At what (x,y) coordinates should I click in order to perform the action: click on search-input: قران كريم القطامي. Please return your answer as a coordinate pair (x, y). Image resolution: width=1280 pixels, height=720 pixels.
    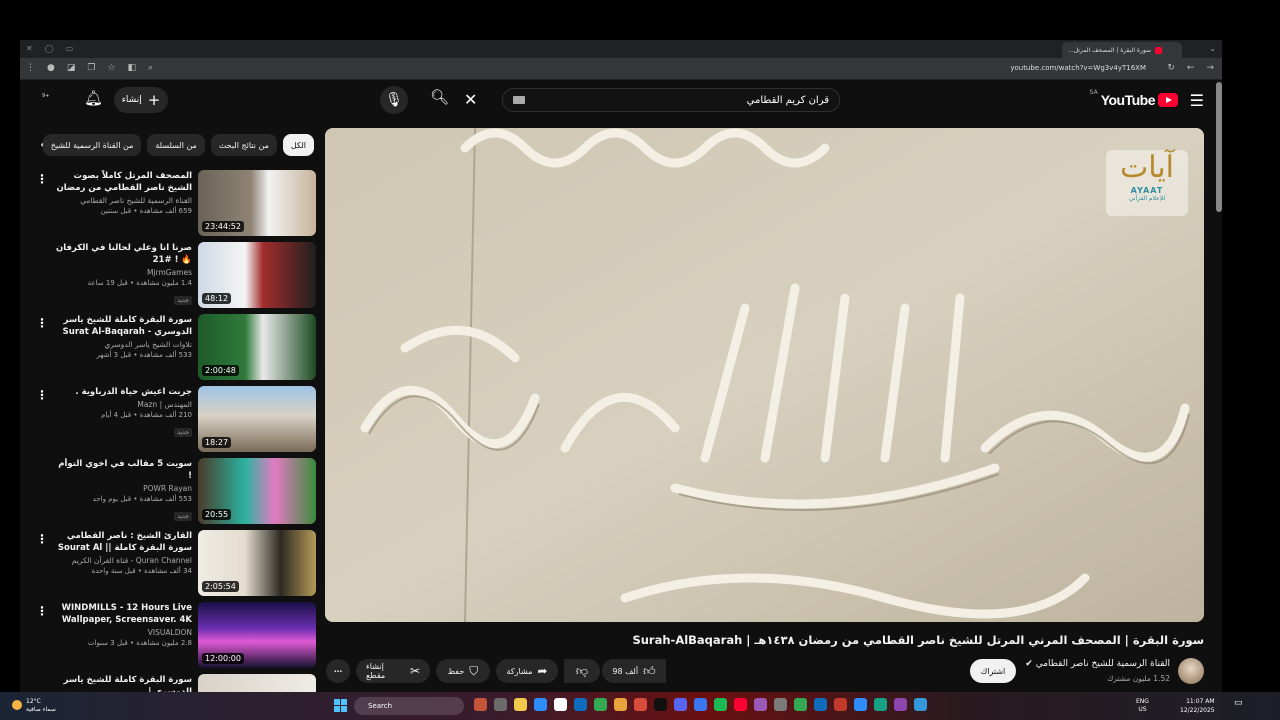
    Looking at the image, I should click on (671, 100).